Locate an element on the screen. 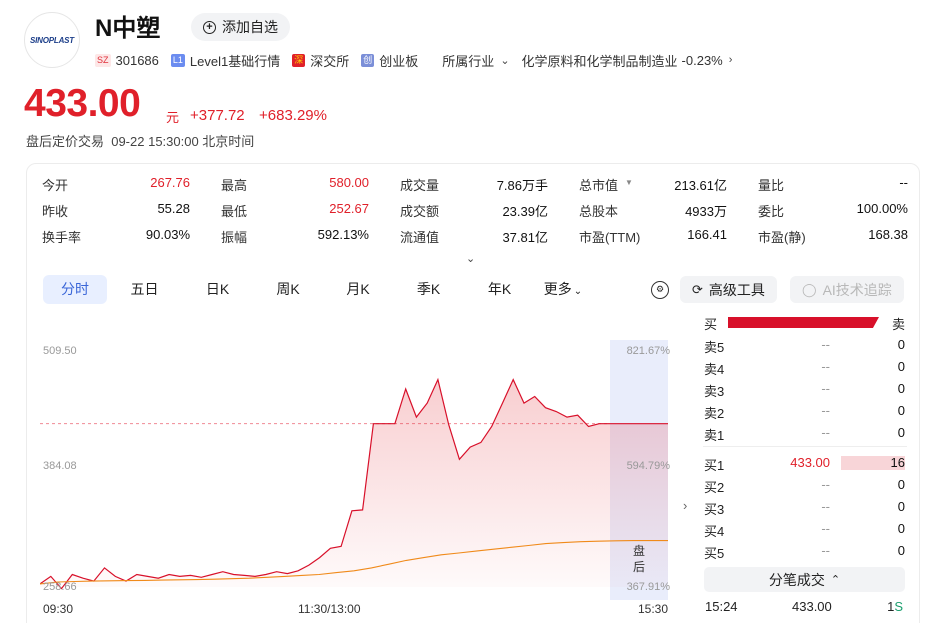 The image size is (932, 623). board-info: 创 创业板 is located at coordinates (389, 60).